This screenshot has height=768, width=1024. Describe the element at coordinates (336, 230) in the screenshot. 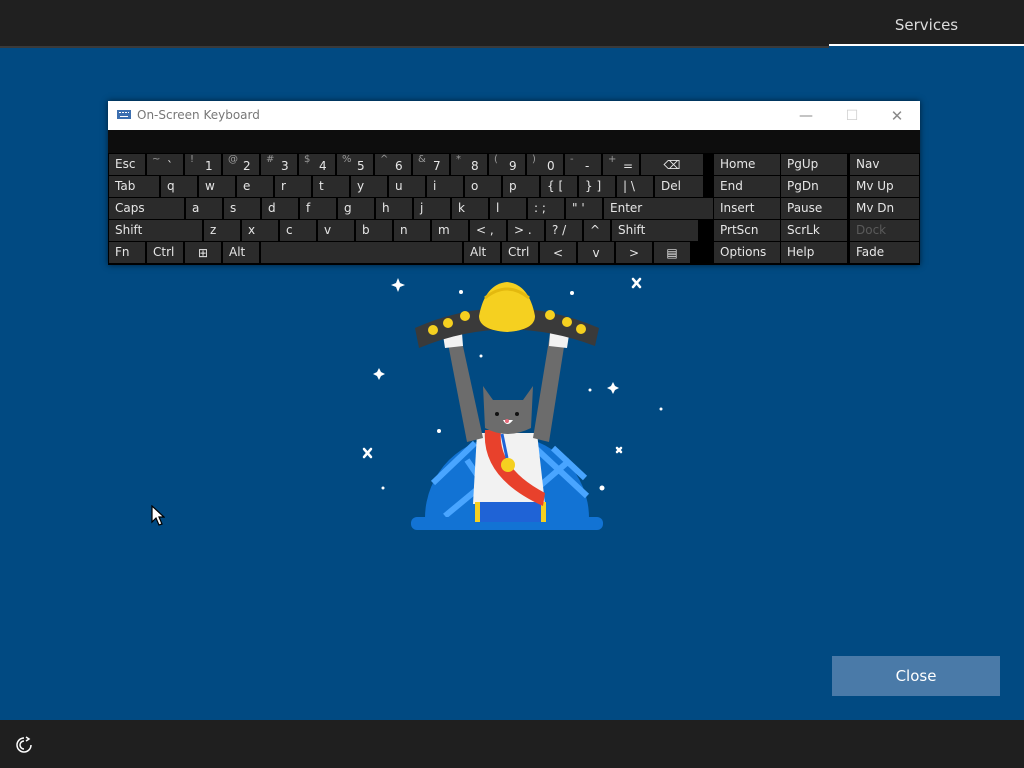

I see `key-r4-4: v` at that location.